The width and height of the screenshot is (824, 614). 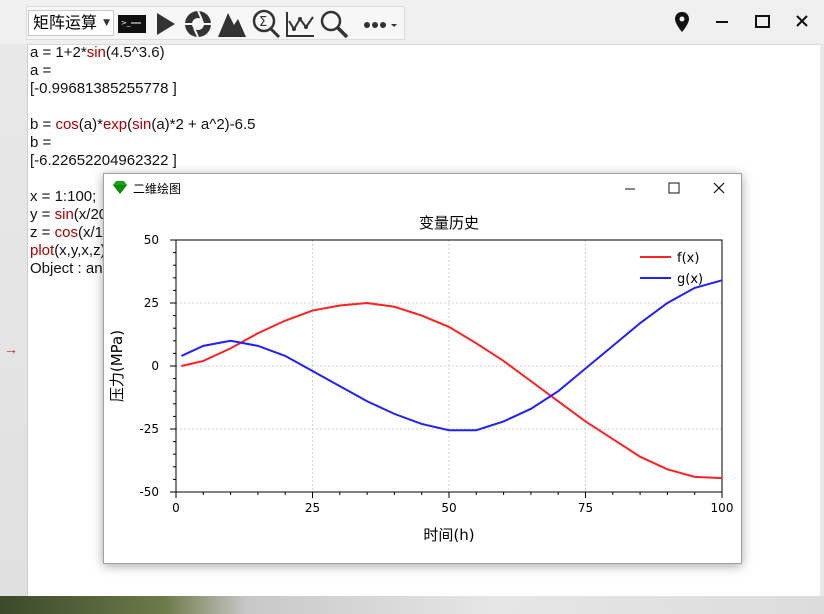 I want to click on x-axis-label: 时间(h), so click(x=448, y=535).